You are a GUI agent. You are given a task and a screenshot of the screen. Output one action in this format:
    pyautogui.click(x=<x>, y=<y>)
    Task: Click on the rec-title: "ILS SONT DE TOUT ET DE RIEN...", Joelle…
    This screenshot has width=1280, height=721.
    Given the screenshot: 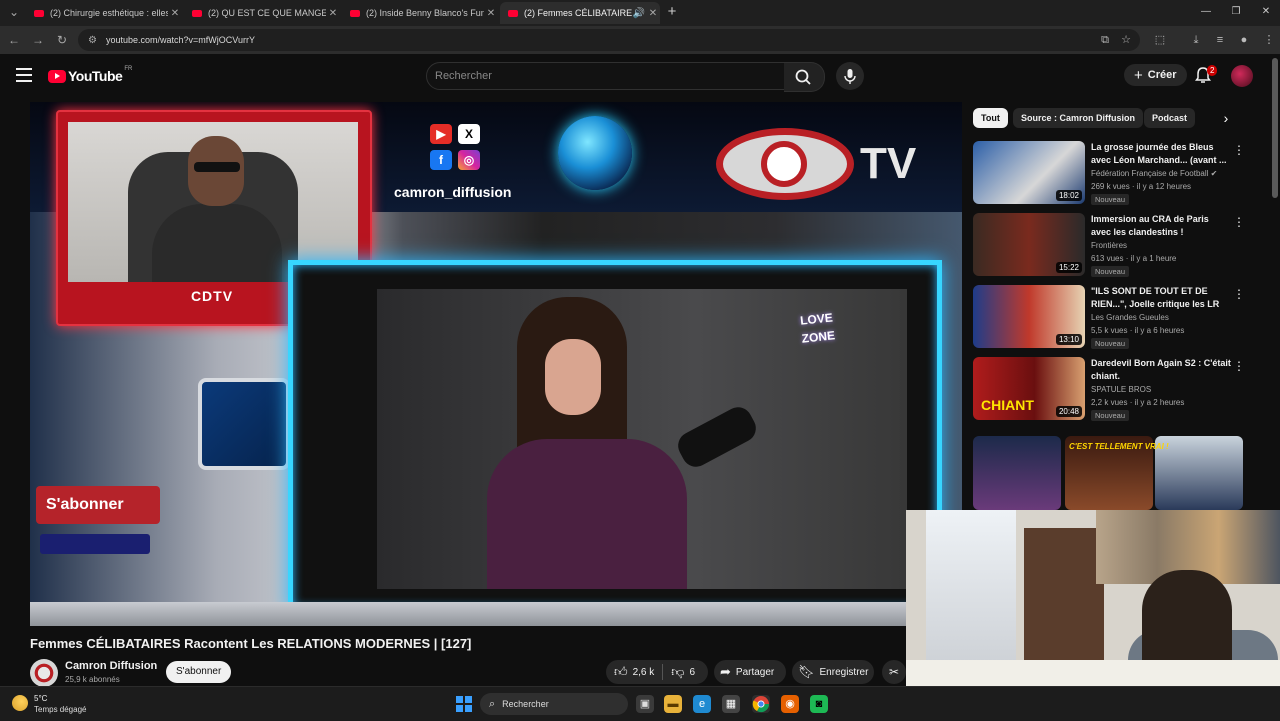 What is the action you would take?
    pyautogui.click(x=1161, y=298)
    